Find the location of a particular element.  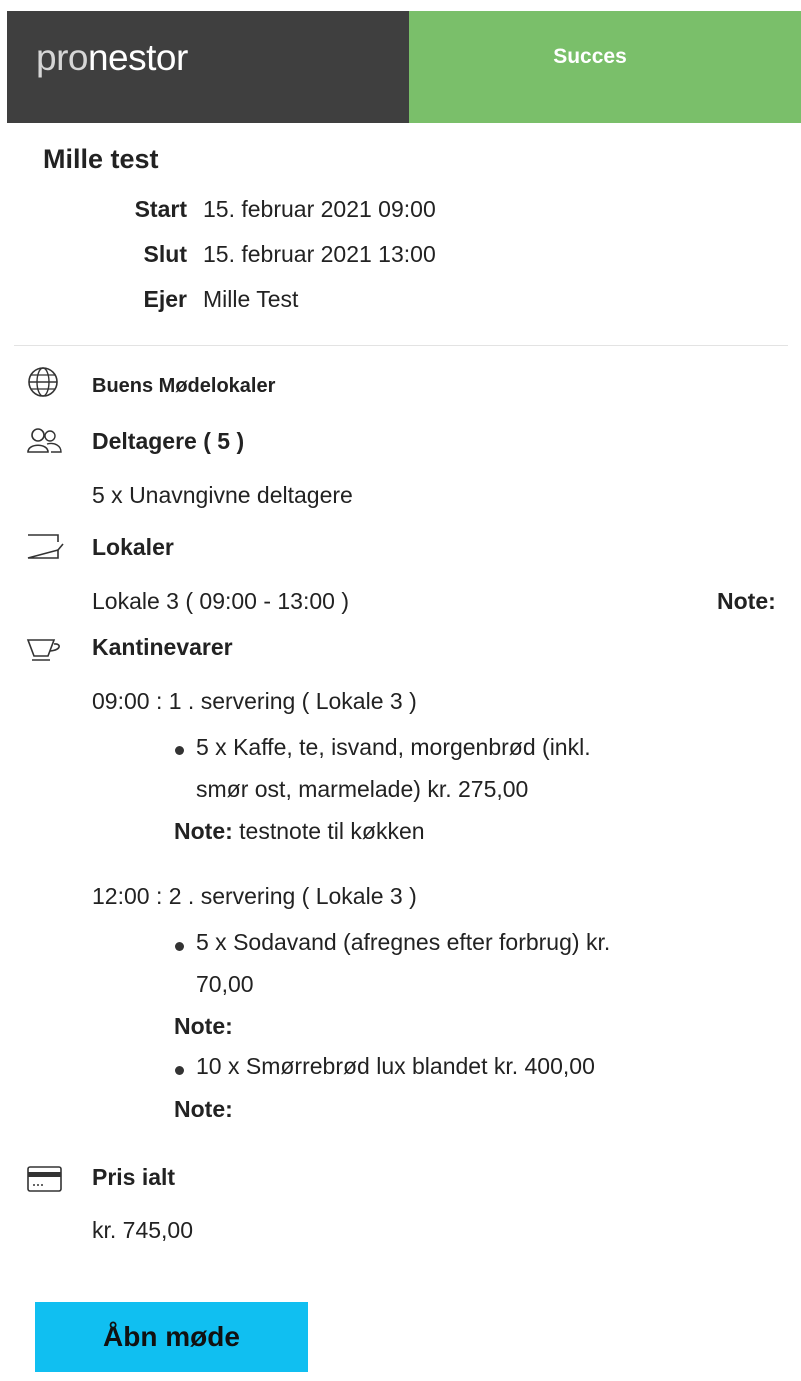

cup-icon is located at coordinates (43, 650).